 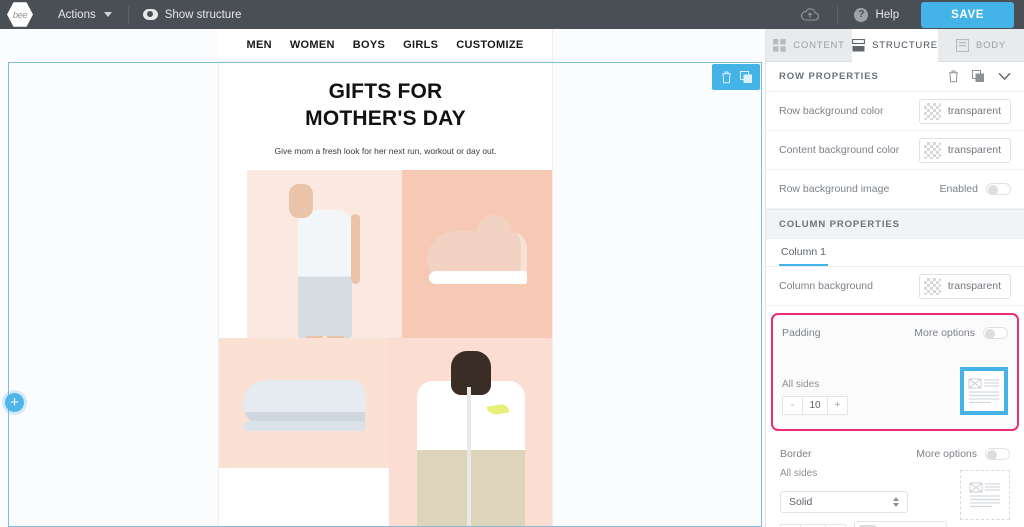 What do you see at coordinates (369, 45) in the screenshot?
I see `nav-item-boys: BOYS` at bounding box center [369, 45].